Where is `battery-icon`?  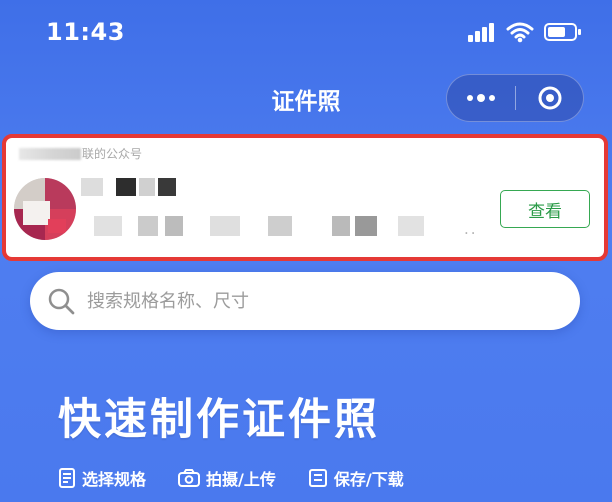
battery-icon is located at coordinates (563, 32).